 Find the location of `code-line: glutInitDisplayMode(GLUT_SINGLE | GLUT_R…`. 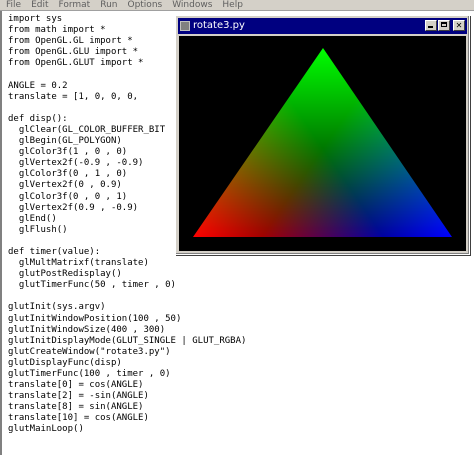

code-line: glutInitDisplayMode(GLUT_SINGLE | GLUT_R… is located at coordinates (127, 340).